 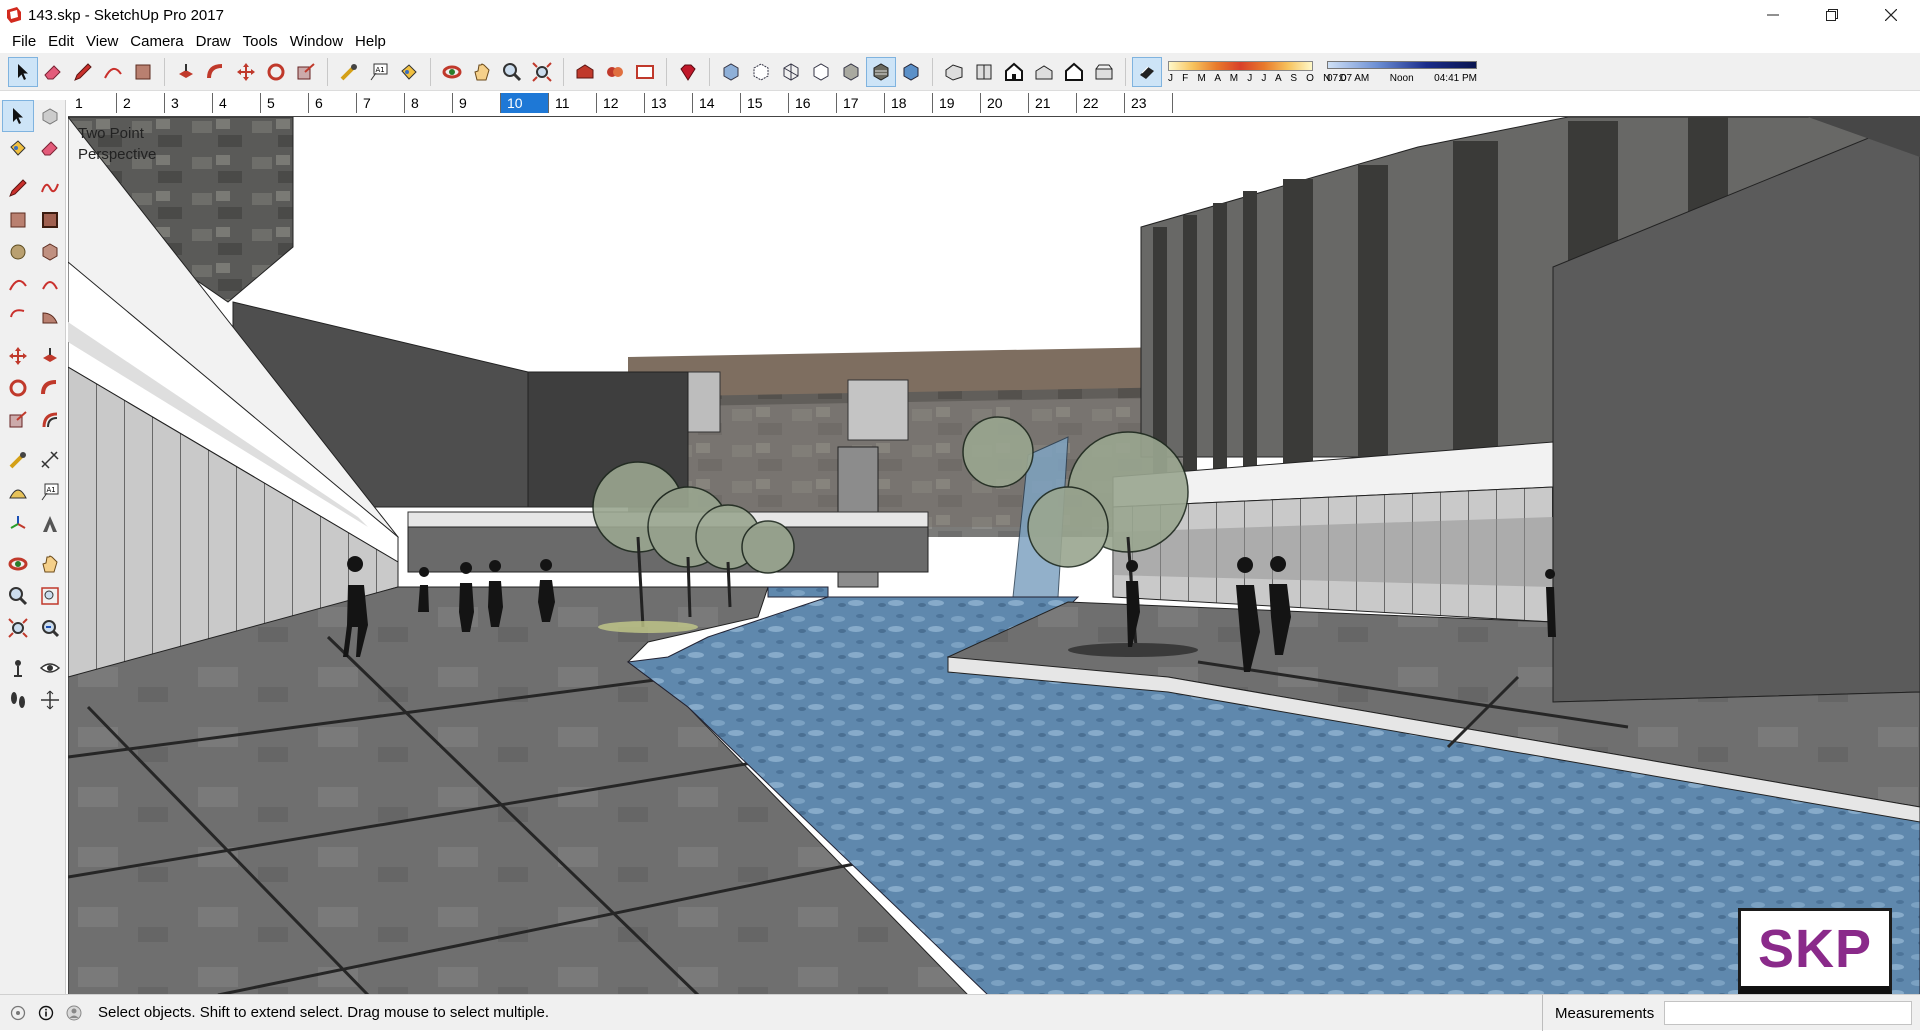 I want to click on scene-tab-17: 17, so click(x=861, y=103).